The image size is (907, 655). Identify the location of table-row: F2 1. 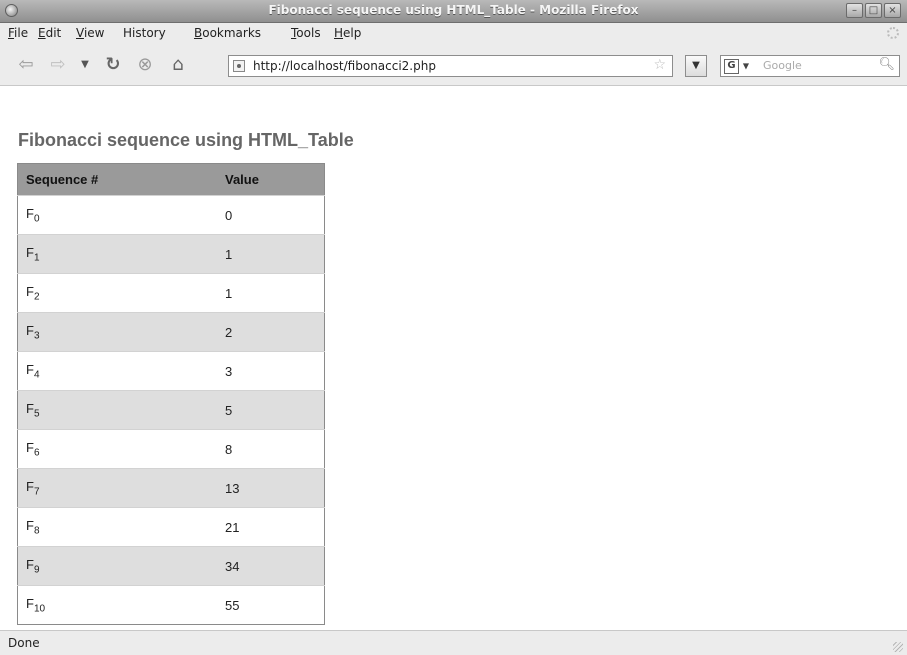
(171, 293).